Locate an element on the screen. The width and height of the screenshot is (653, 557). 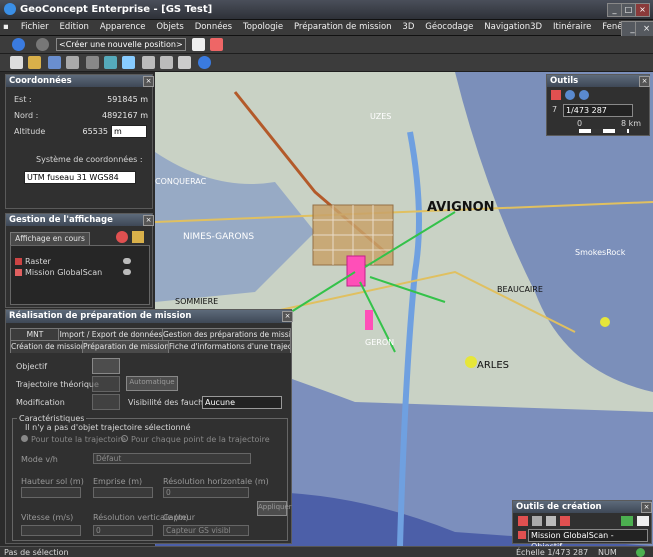
status-num: NUM is located at coordinates (607, 552).